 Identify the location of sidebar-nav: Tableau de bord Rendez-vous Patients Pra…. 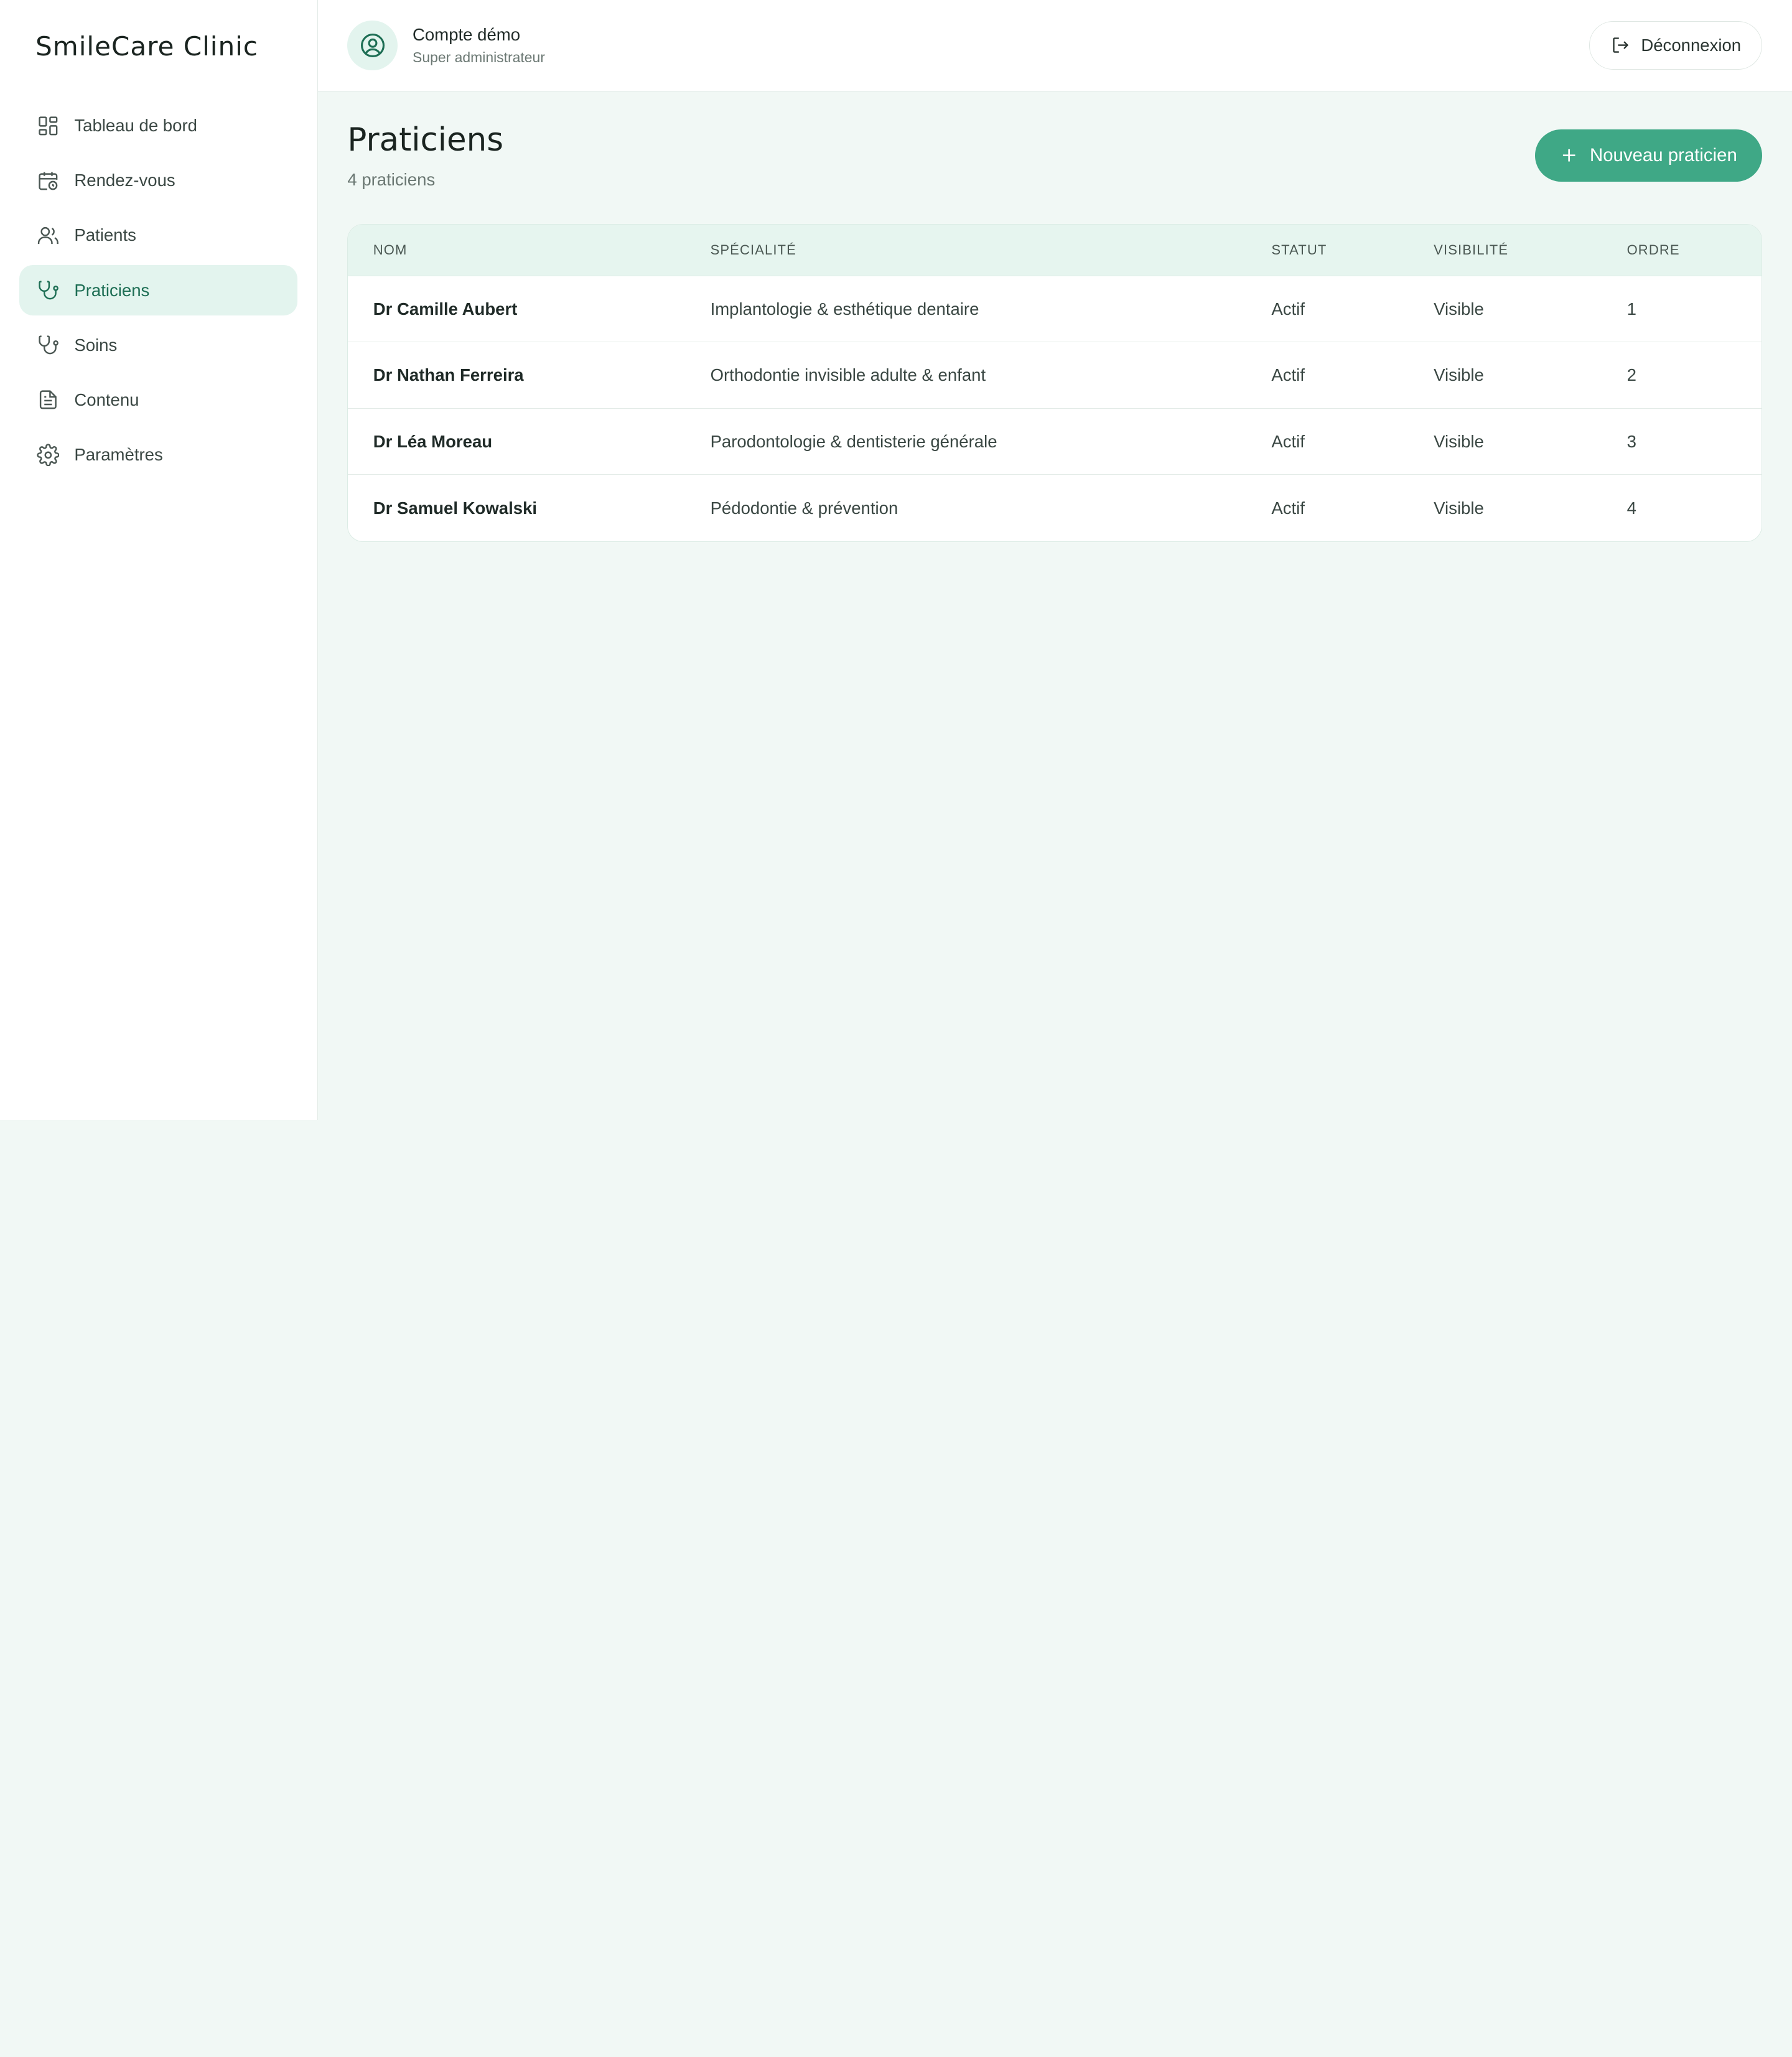
(158, 290).